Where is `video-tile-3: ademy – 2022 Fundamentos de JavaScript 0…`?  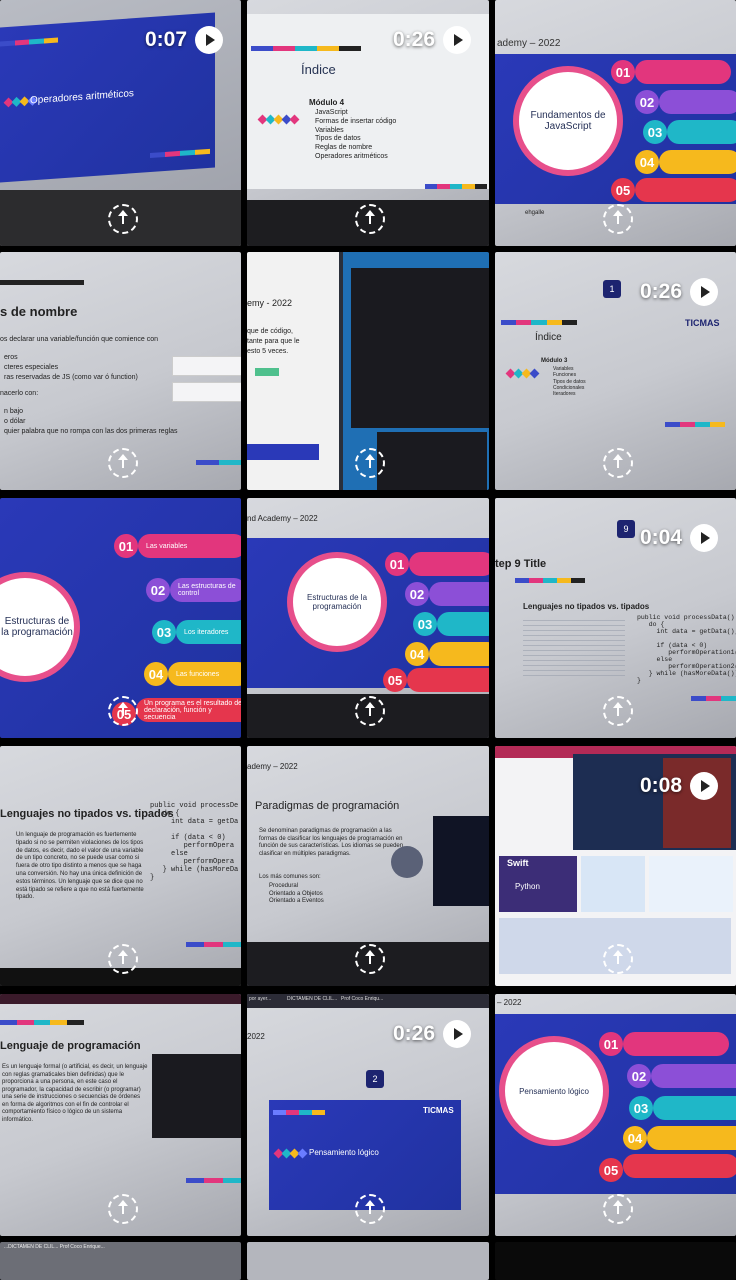
video-tile-3: ademy – 2022 Fundamentos de JavaScript 0… is located at coordinates (615, 123).